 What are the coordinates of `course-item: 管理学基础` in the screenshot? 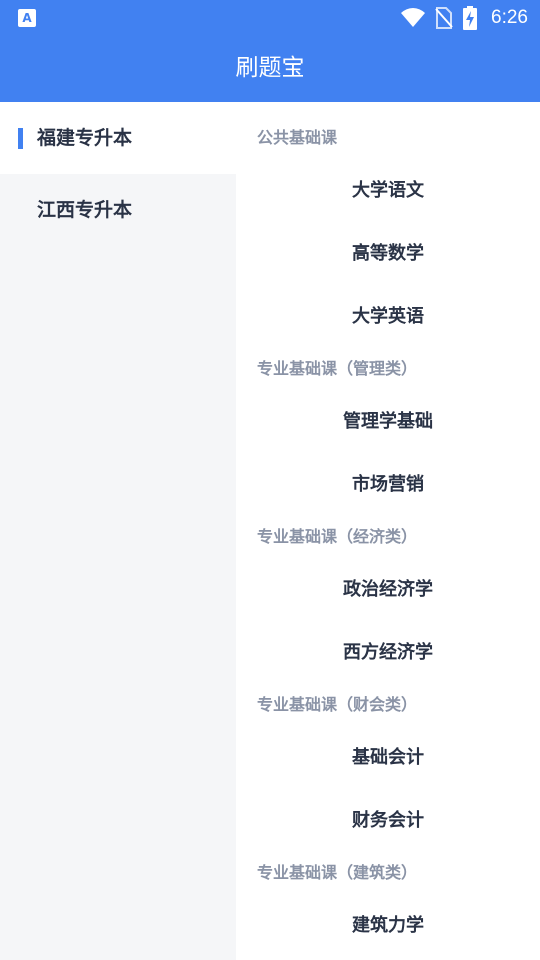 It's located at (388, 420).